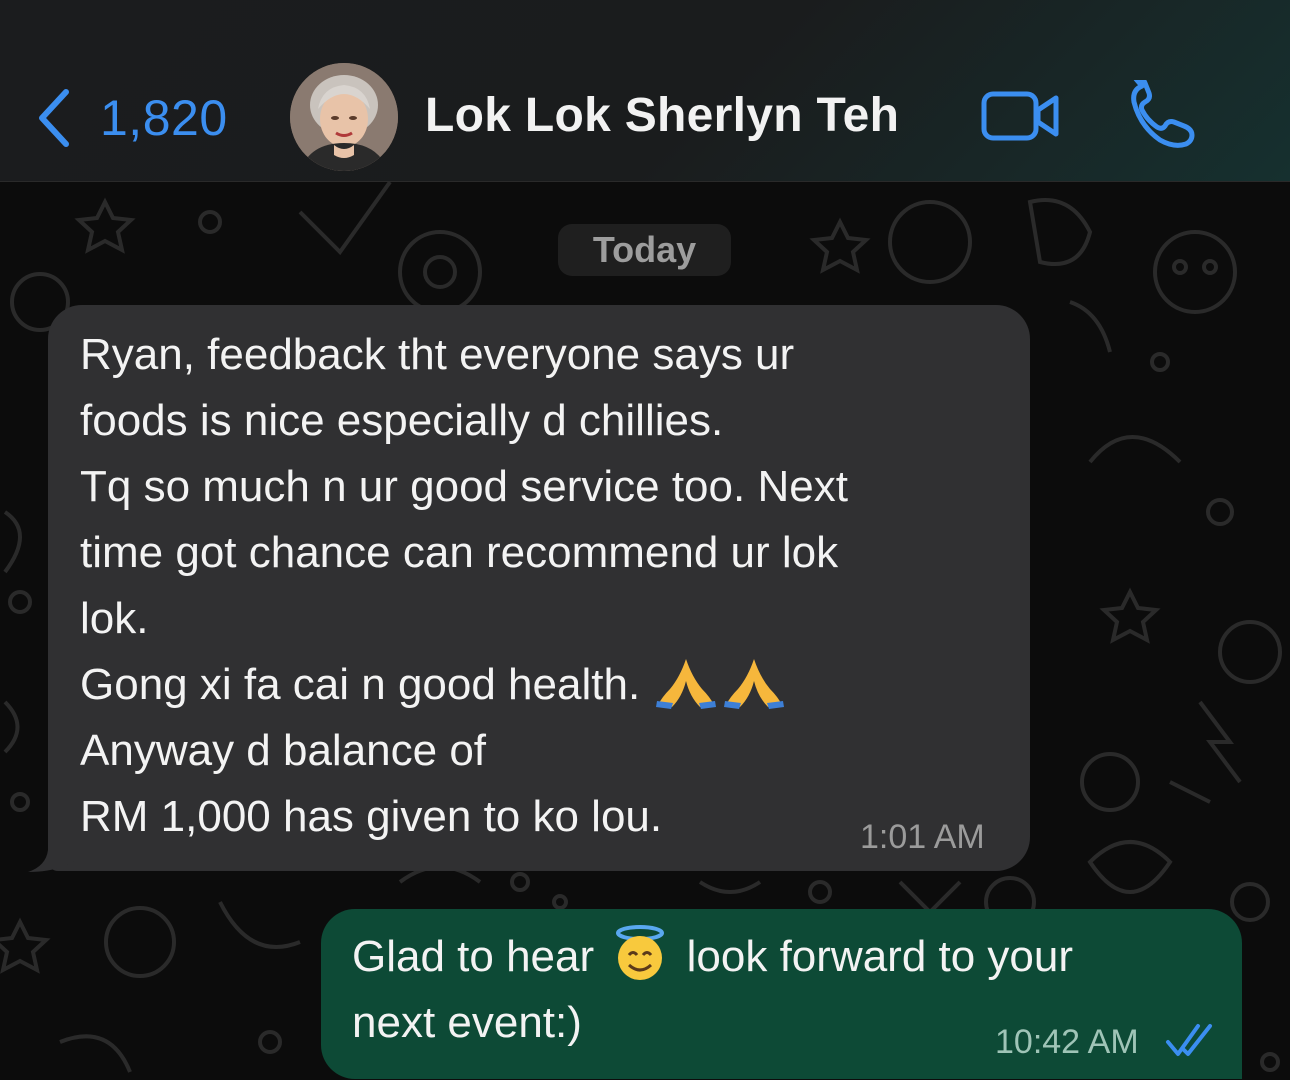 Image resolution: width=1290 pixels, height=1080 pixels. Describe the element at coordinates (58, 846) in the screenshot. I see `bubble-tail` at that location.